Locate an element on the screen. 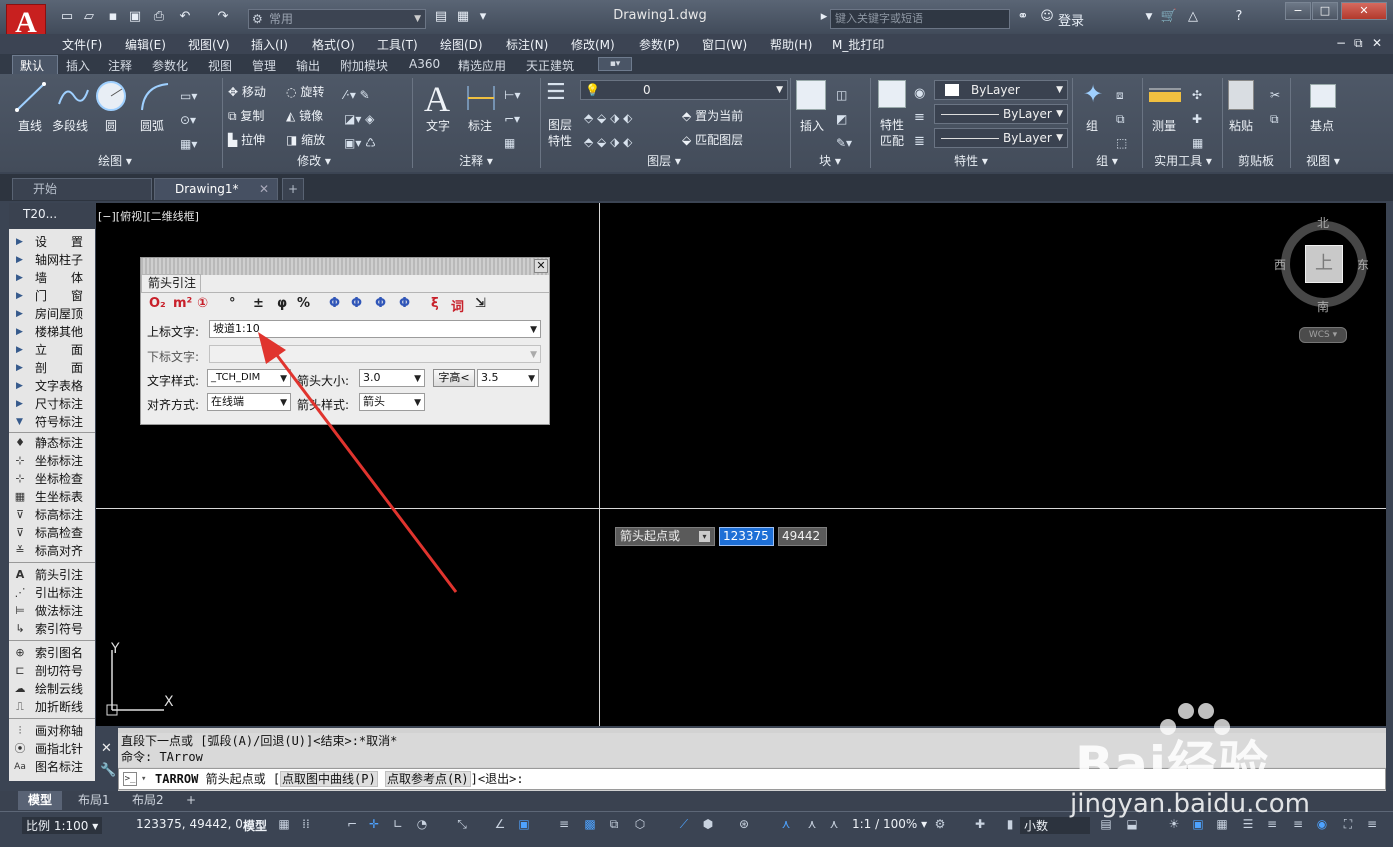  symbol-degree-button: ° is located at coordinates (232, 303).